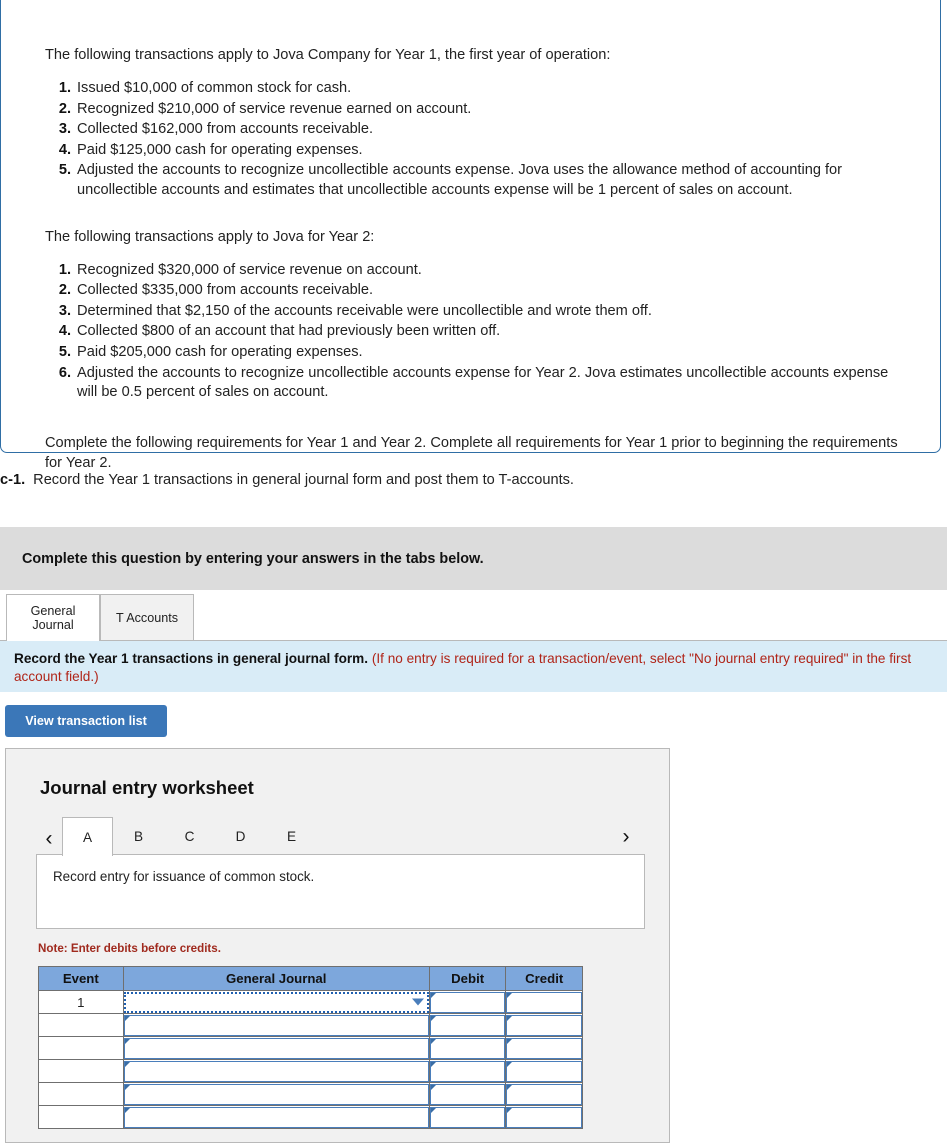 The width and height of the screenshot is (947, 1143). I want to click on event-cell: 1, so click(81, 1002).